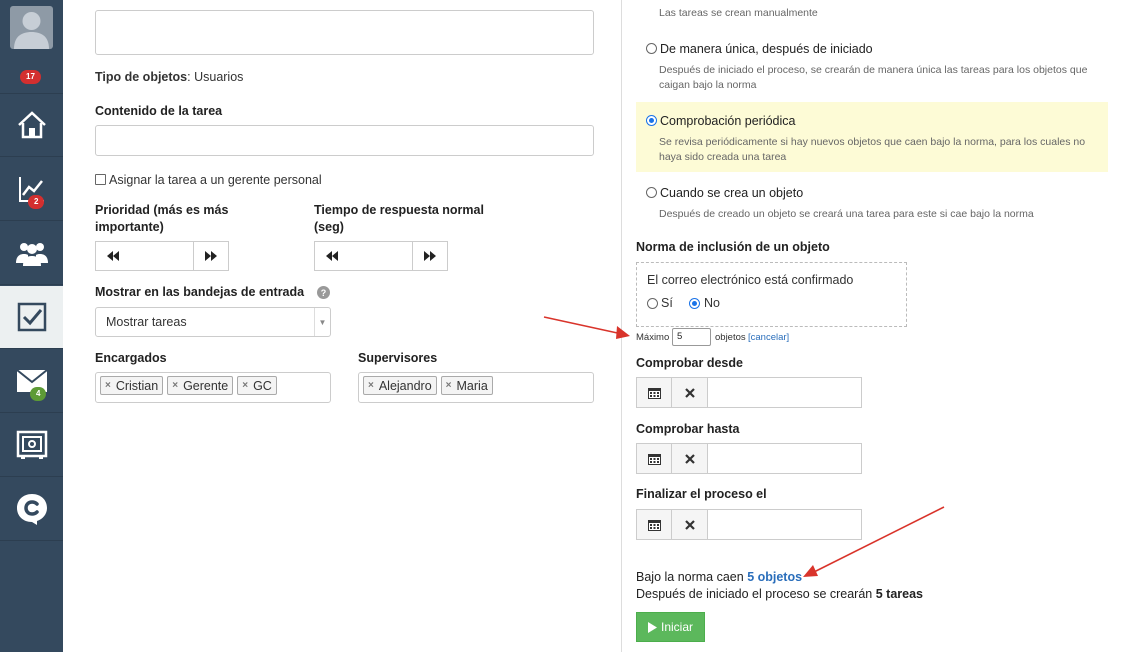  What do you see at coordinates (586, 327) in the screenshot?
I see `arrow-to-max-objects` at bounding box center [586, 327].